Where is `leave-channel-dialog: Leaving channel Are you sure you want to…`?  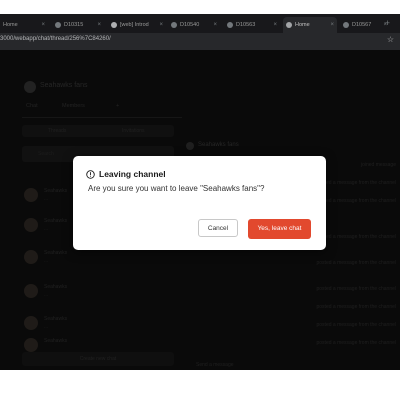
leave-channel-dialog: Leaving channel Are you sure you want to… is located at coordinates (199, 203).